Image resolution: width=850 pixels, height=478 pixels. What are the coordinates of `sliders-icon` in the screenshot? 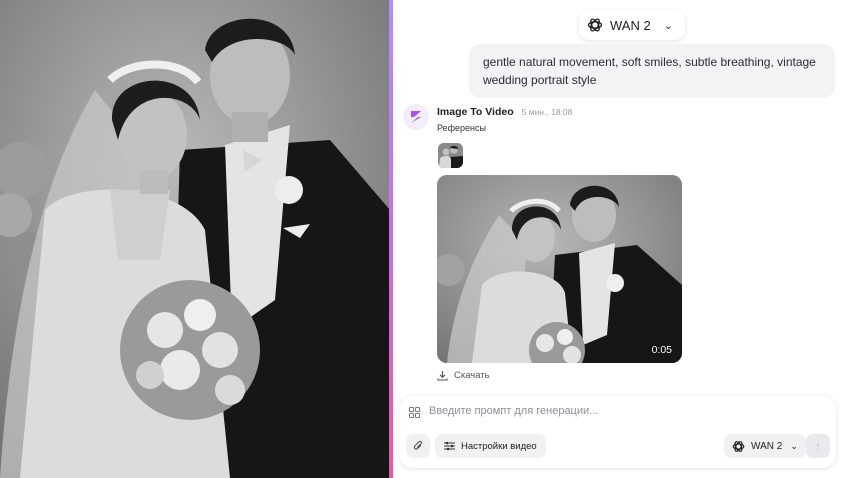 It's located at (449, 446).